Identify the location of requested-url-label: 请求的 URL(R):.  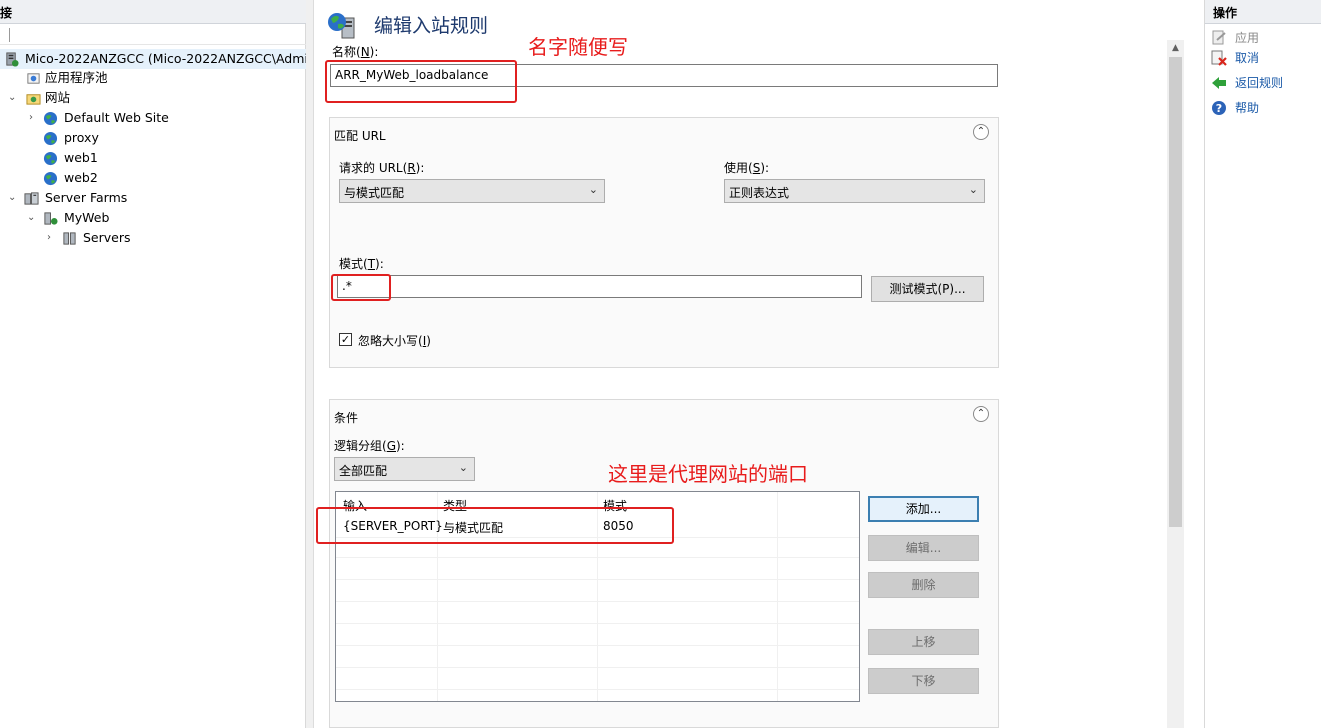
(382, 168).